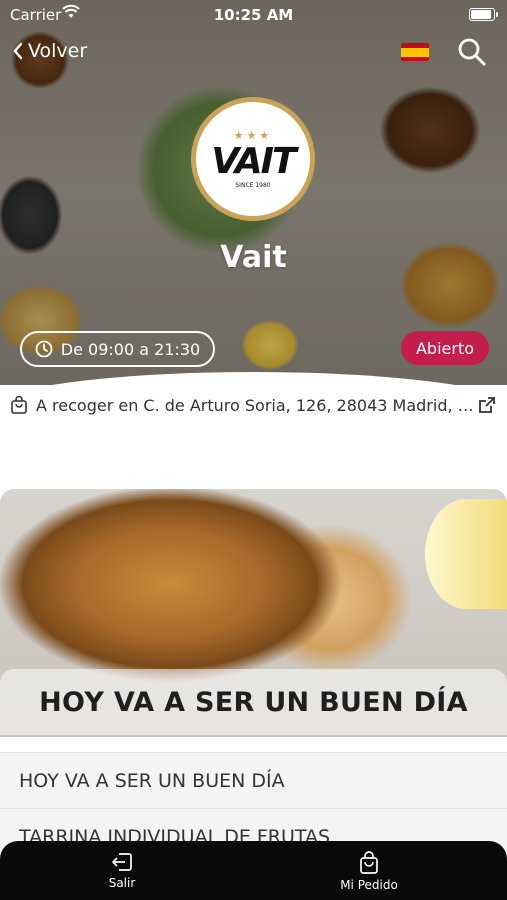  I want to click on tab-my-order-label: Mi Pedido, so click(369, 885).